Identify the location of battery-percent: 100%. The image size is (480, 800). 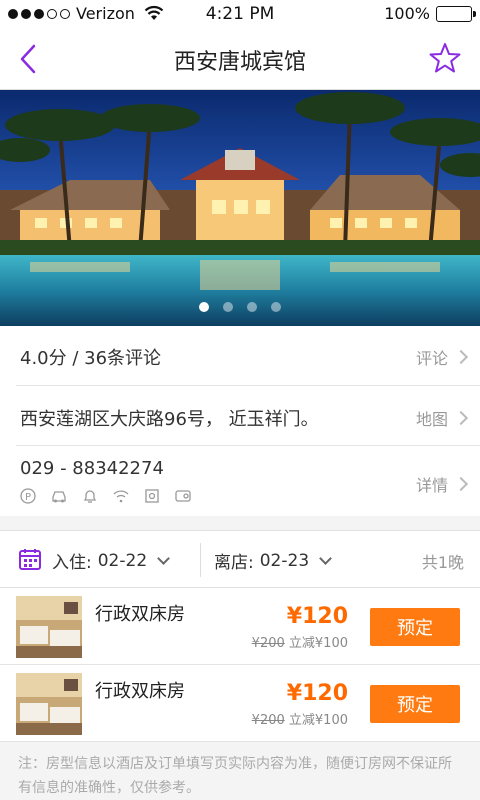
(407, 13).